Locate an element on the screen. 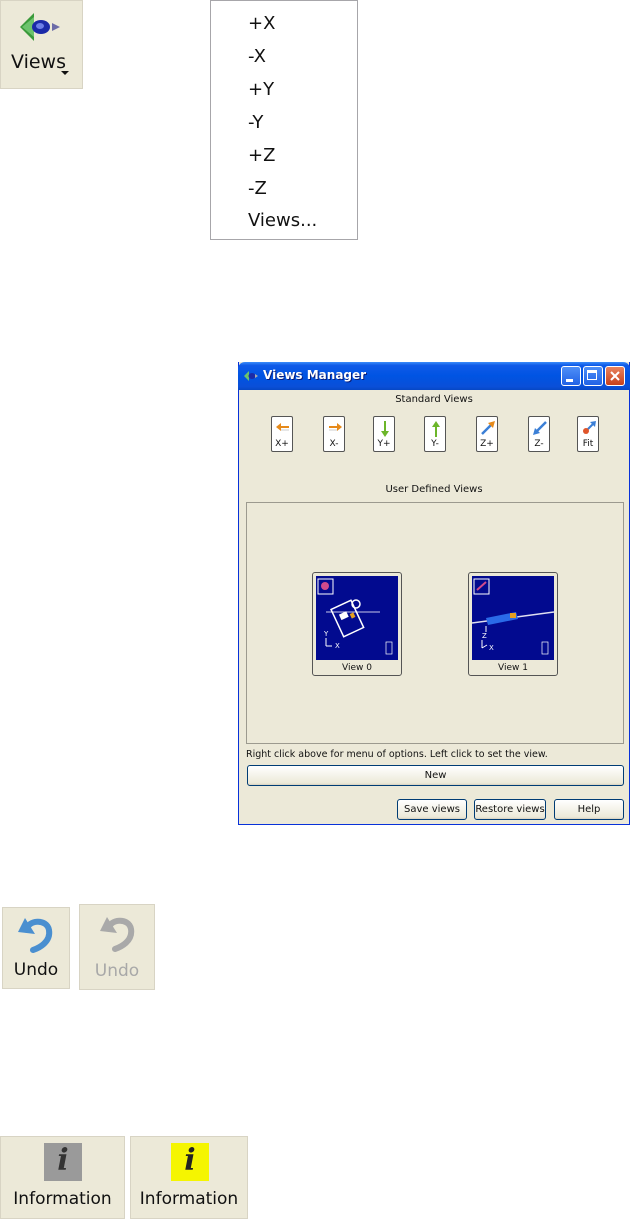 Image resolution: width=630 pixels, height=1219 pixels. information-button-on: i Information is located at coordinates (189, 1177).